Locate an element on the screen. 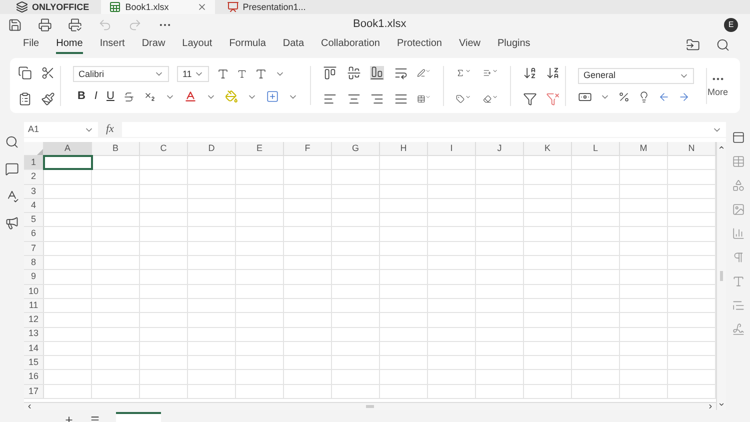  decrease-decimal-icon is located at coordinates (664, 96).